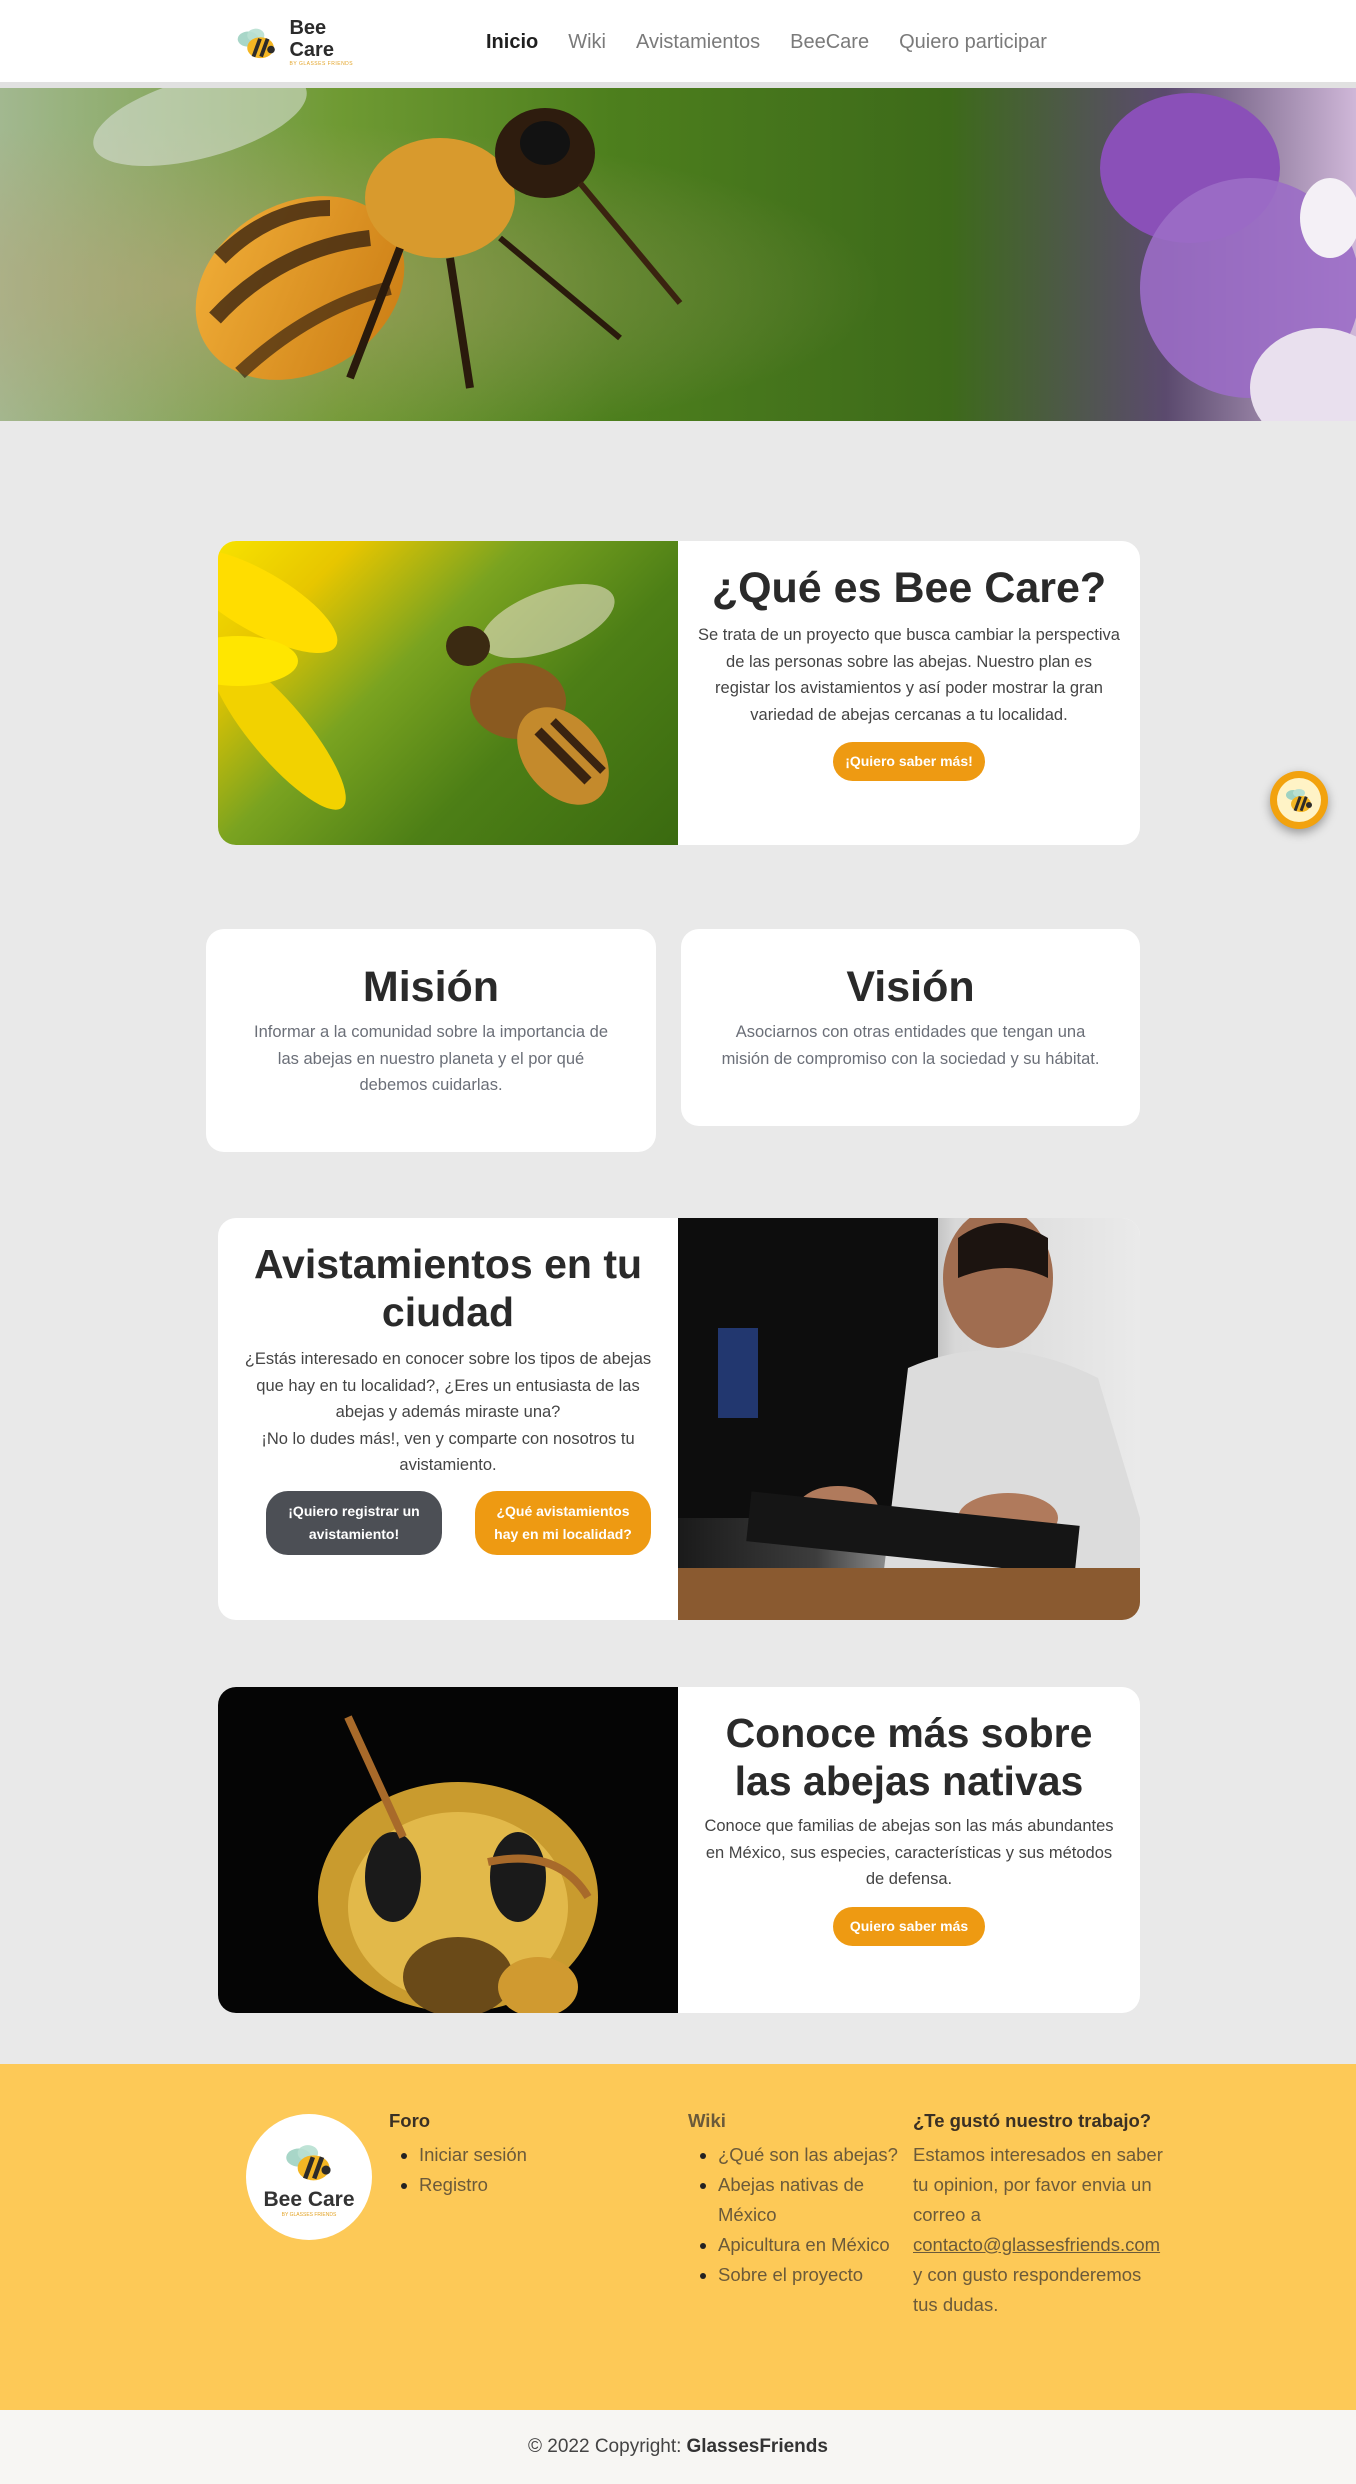  I want to click on hero-bee-illustration, so click(678, 254).